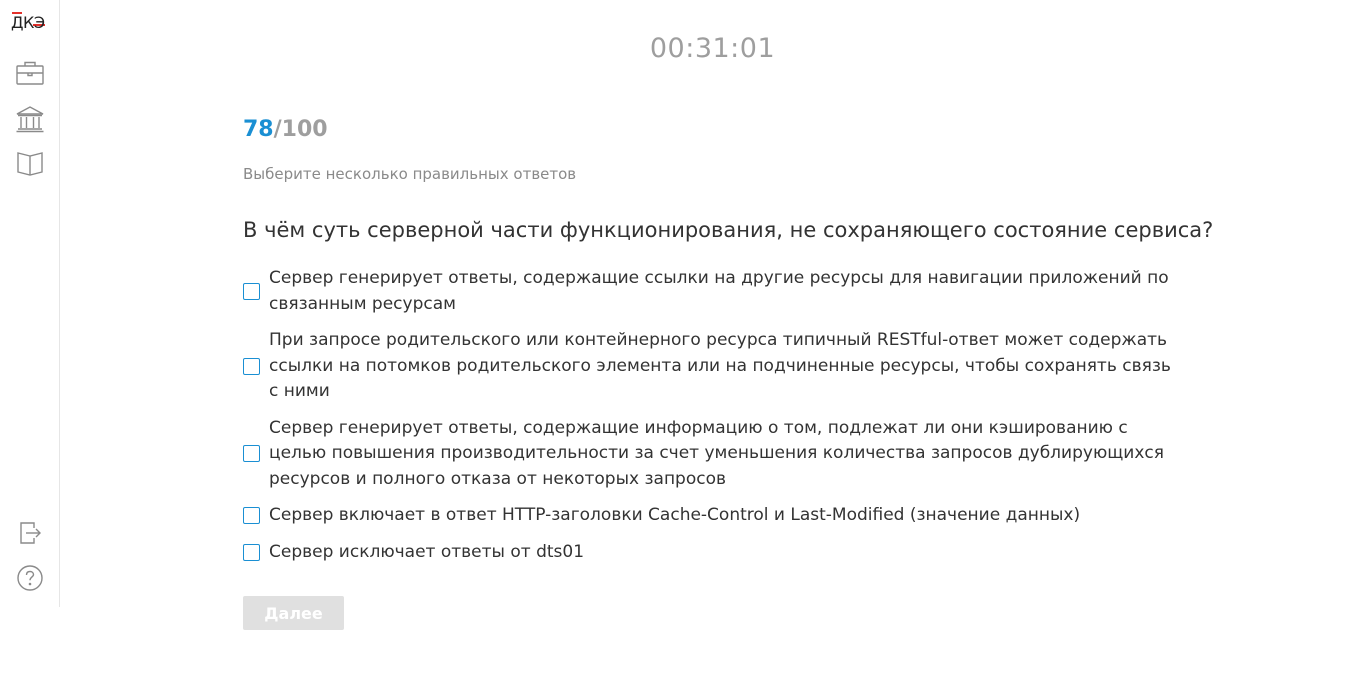  I want to click on institution-icon, so click(30, 119).